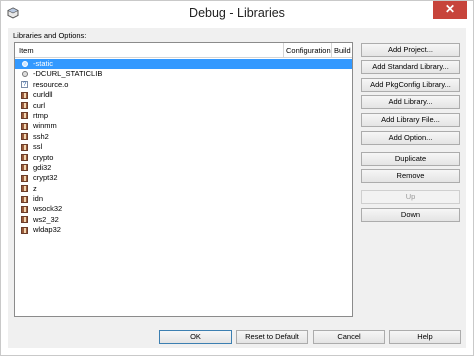 Image resolution: width=474 pixels, height=356 pixels. I want to click on row-label: wldap32, so click(47, 230).